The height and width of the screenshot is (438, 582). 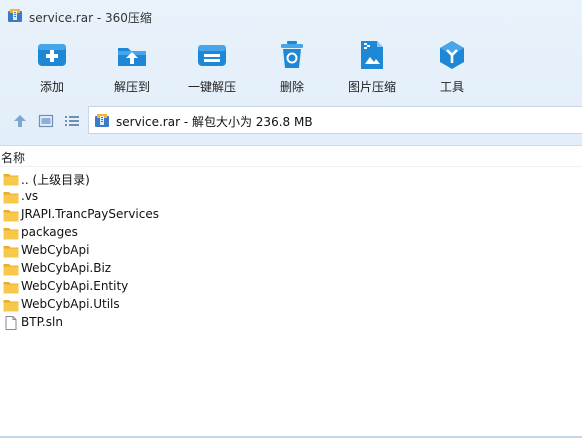 I want to click on delete-label: 删除, so click(x=291, y=87).